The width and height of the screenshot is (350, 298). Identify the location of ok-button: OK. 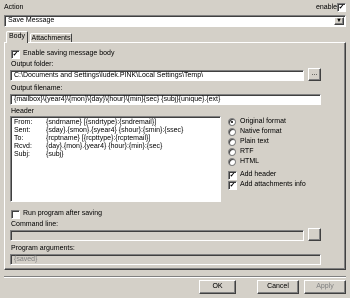
(217, 287).